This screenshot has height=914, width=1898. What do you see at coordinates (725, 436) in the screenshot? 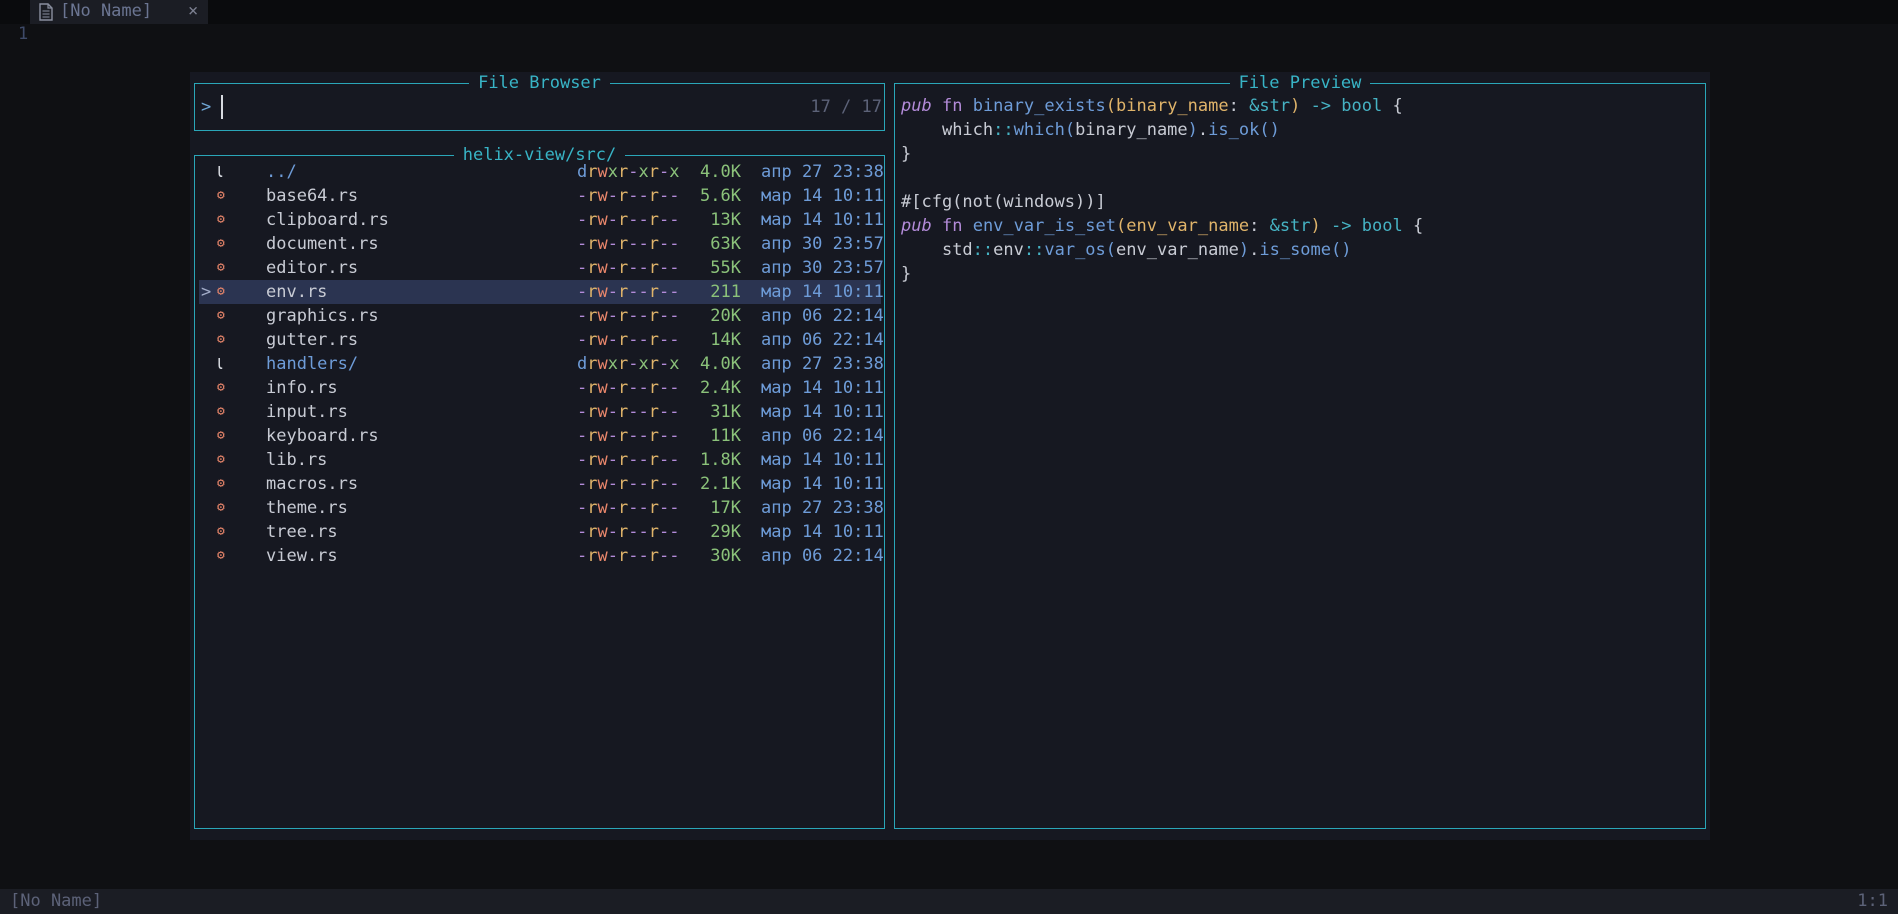
I see `file-size: 11K` at bounding box center [725, 436].